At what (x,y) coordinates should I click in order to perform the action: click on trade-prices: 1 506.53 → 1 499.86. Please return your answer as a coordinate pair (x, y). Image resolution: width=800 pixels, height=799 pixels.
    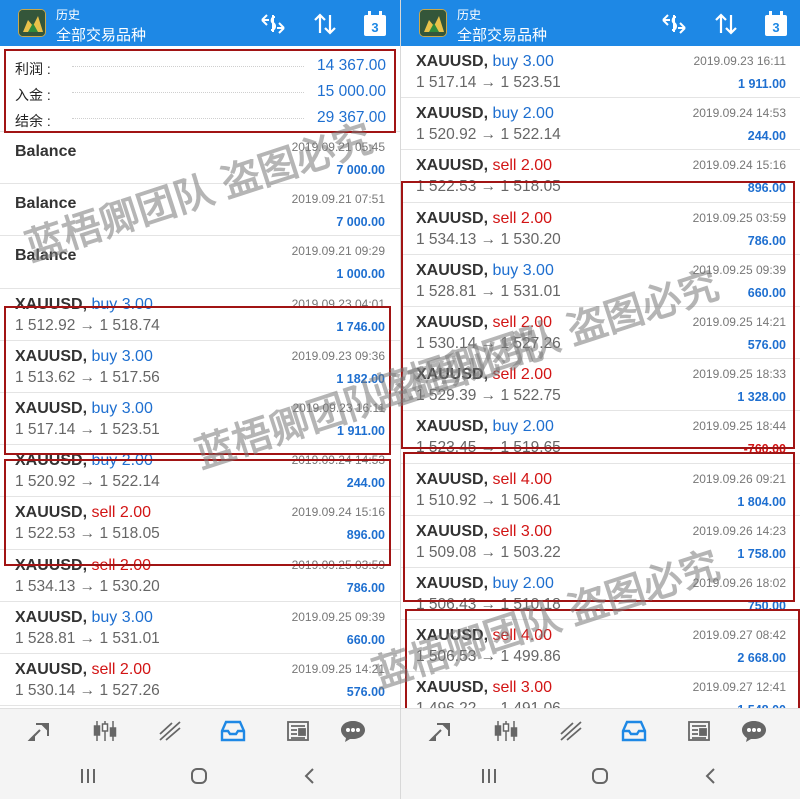
    Looking at the image, I should click on (488, 657).